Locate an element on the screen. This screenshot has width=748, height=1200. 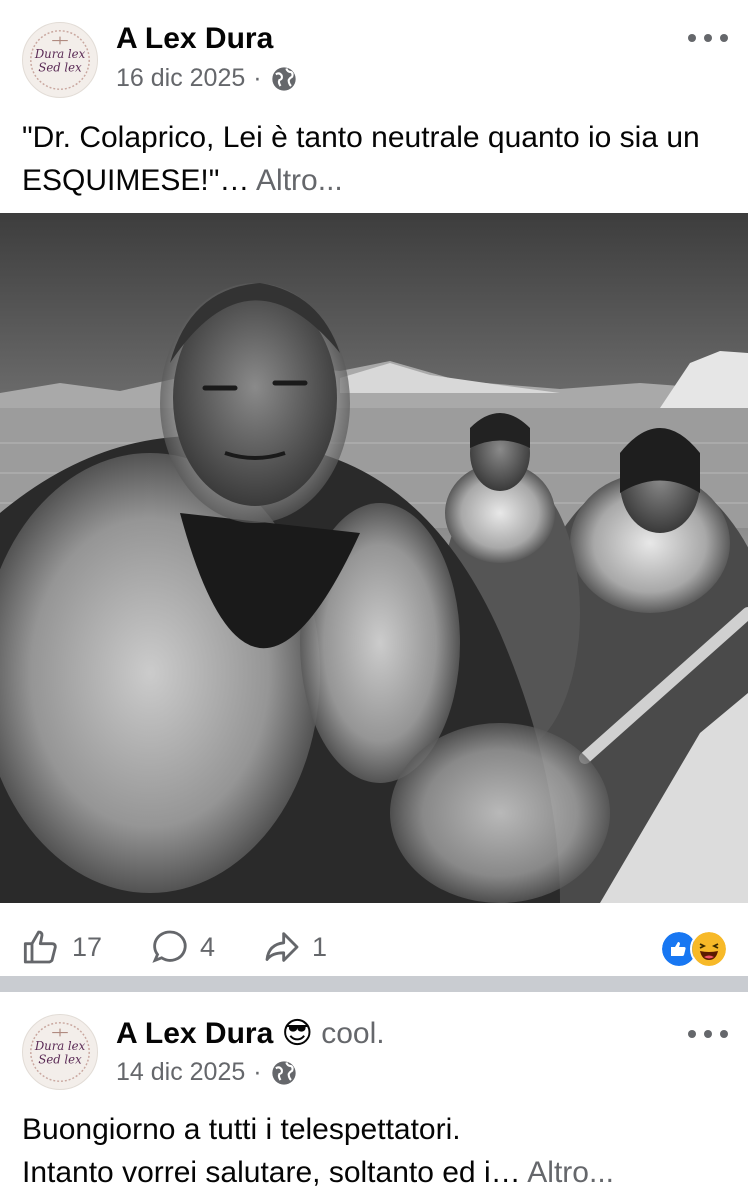
post-actions: 17 4 1 is located at coordinates (374, 947).